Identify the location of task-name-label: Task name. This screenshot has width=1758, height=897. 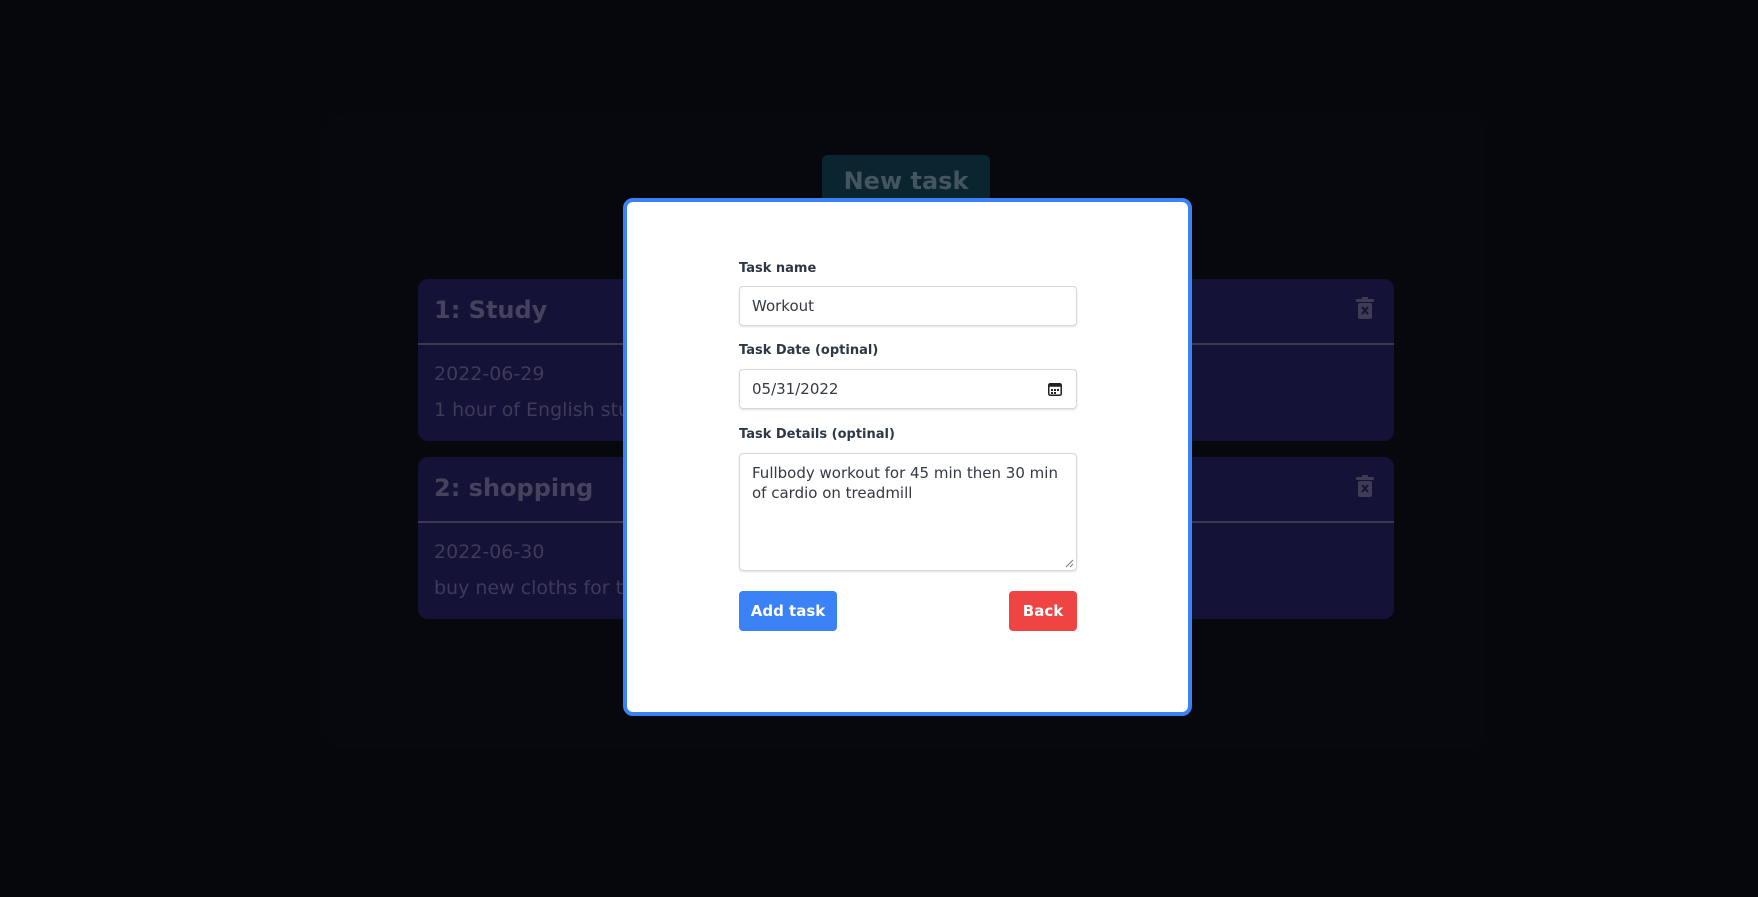
(778, 268).